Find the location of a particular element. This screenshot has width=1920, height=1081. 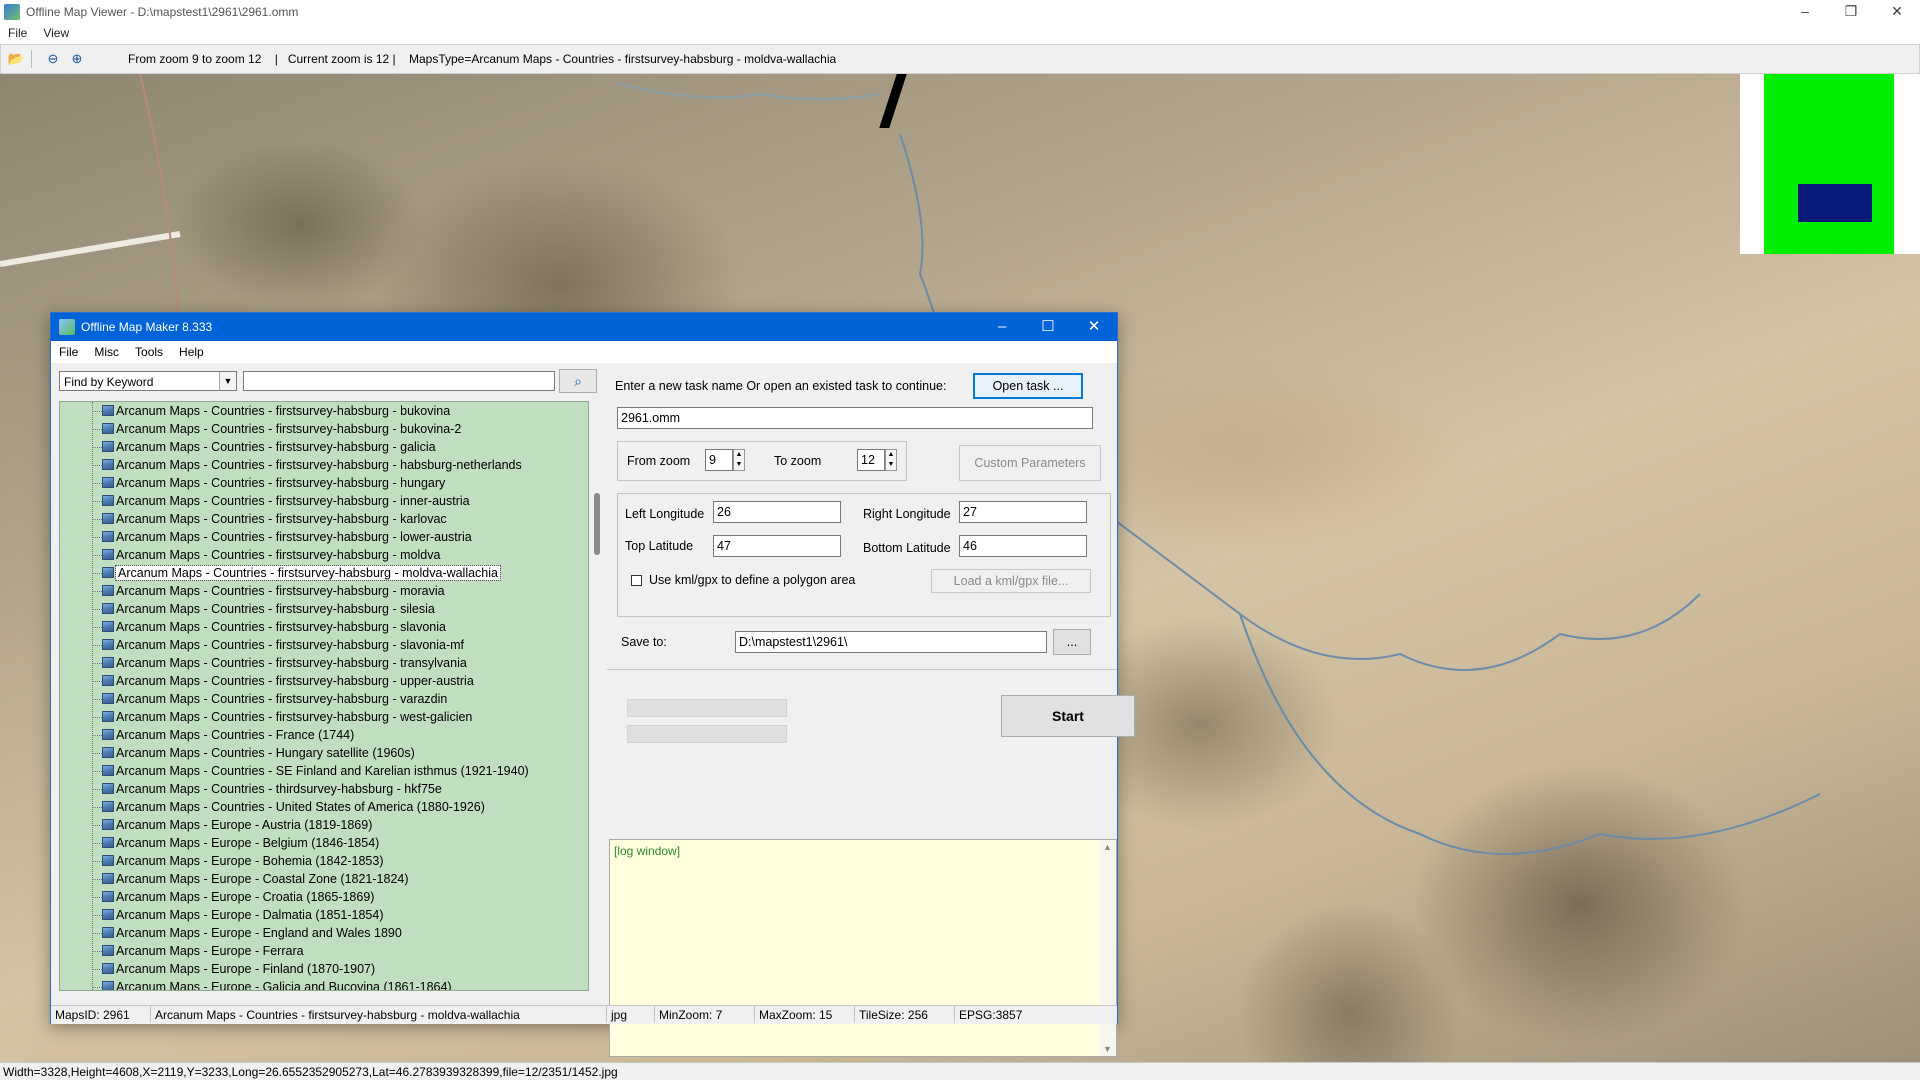

find-mode-value: Find by Keyword is located at coordinates (109, 382).